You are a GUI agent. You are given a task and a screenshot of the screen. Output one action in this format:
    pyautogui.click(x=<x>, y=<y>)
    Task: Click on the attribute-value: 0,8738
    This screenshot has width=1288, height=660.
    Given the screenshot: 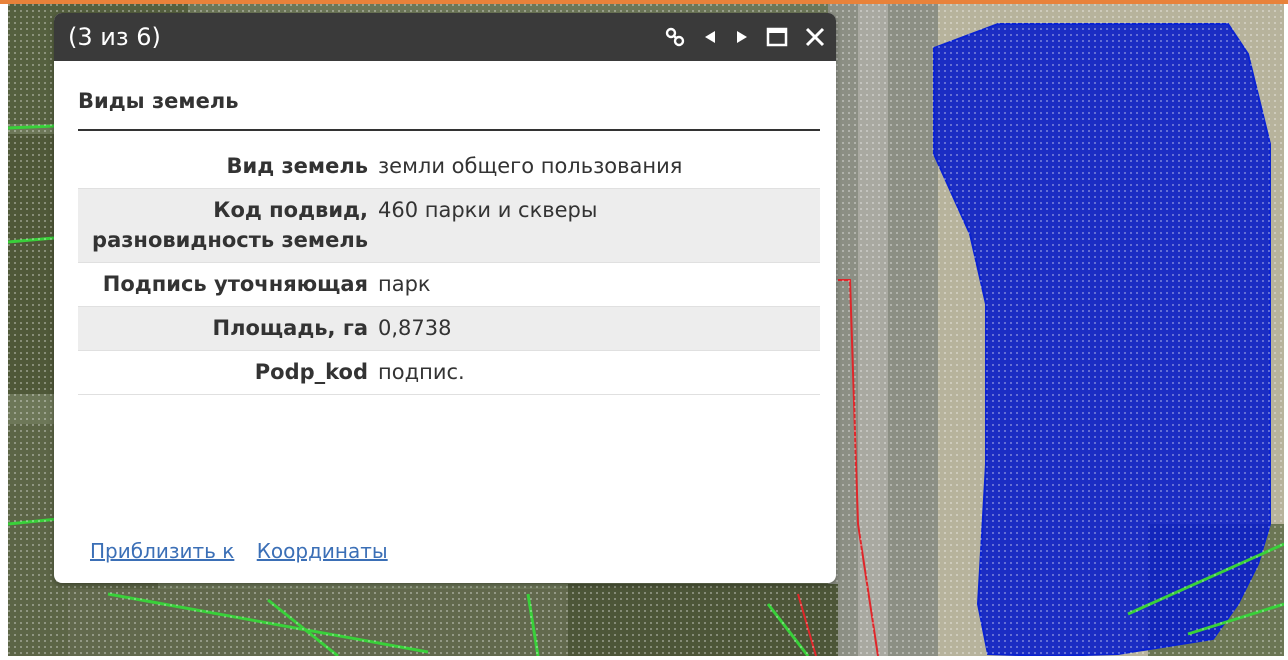 What is the action you would take?
    pyautogui.click(x=599, y=328)
    